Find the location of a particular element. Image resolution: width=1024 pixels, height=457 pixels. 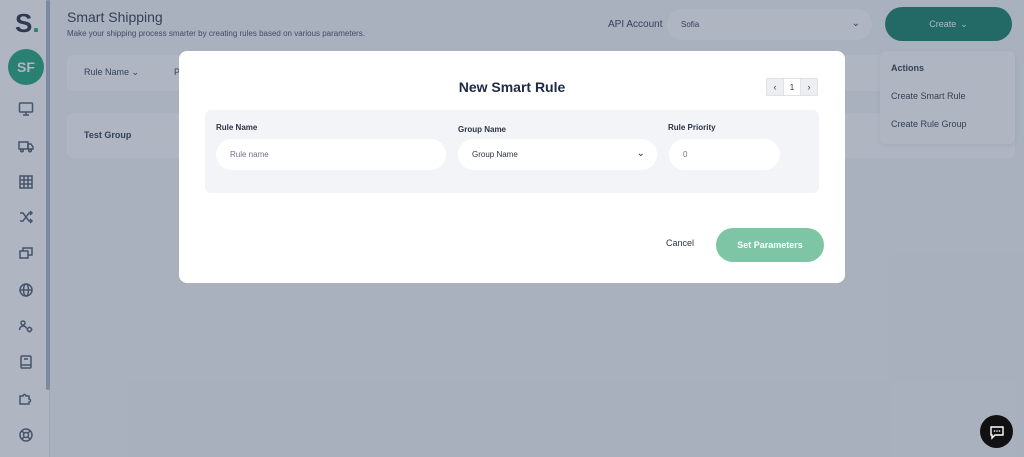

cancel-button: Cancel is located at coordinates (680, 243).